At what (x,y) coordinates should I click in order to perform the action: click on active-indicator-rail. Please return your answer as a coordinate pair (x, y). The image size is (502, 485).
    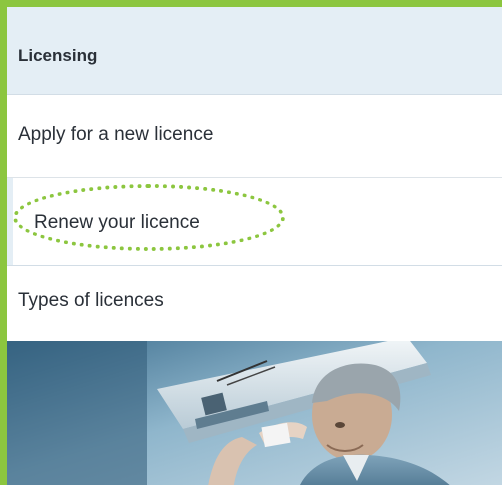
    Looking at the image, I should click on (10, 221).